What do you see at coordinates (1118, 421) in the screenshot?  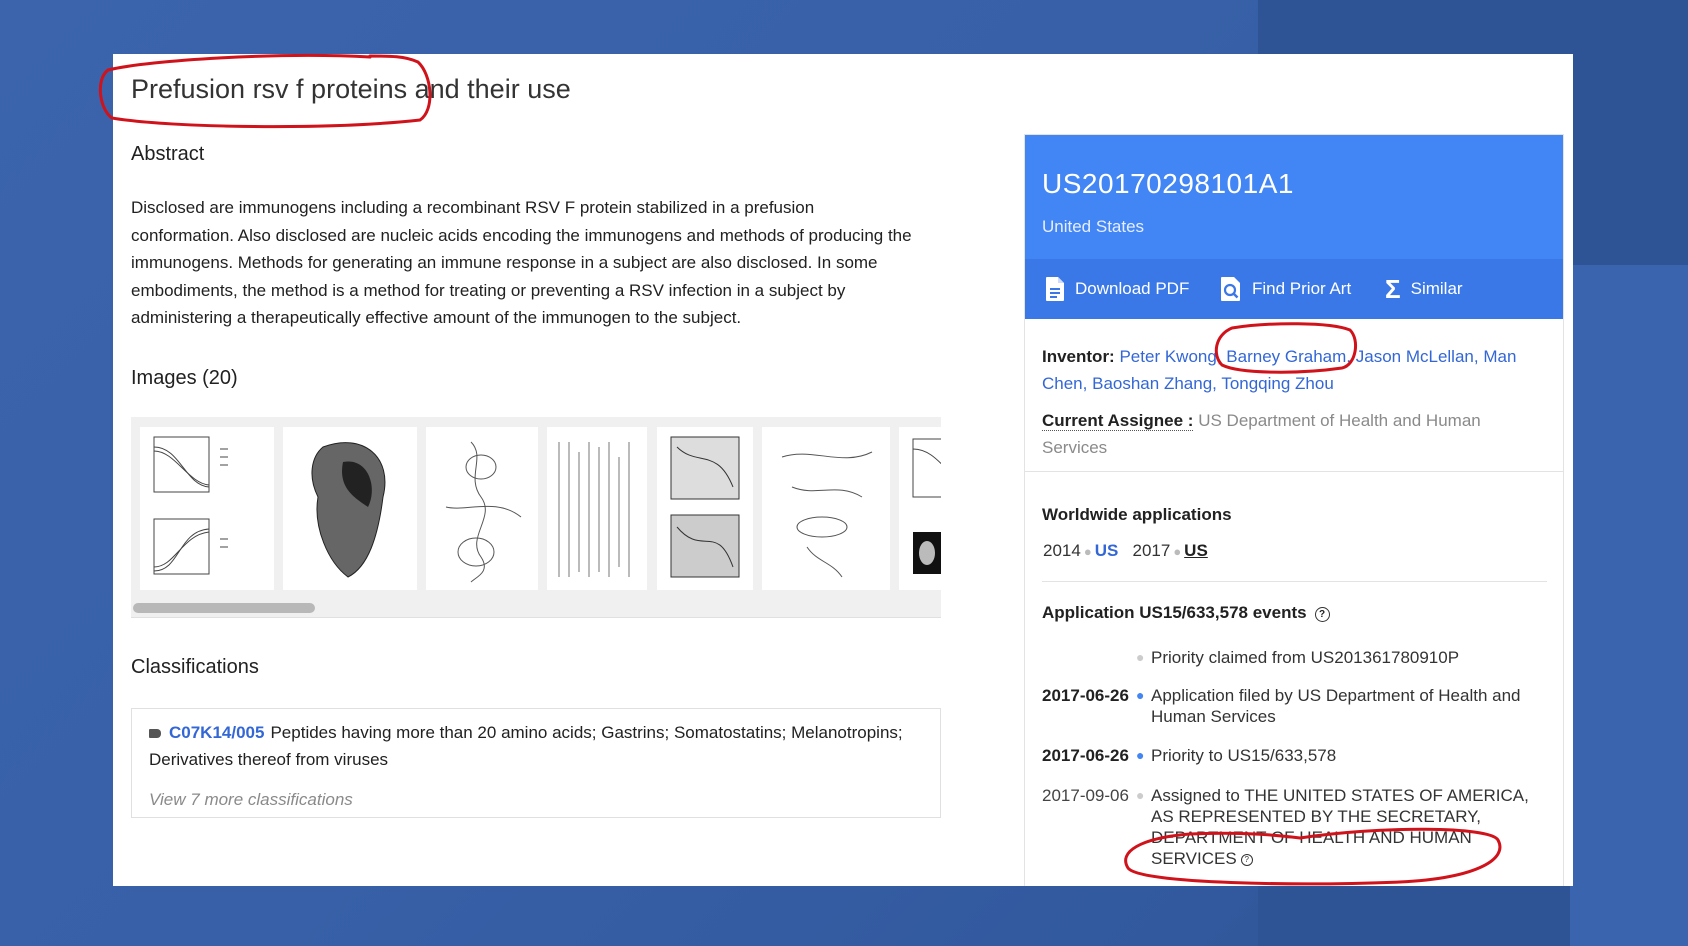 I see `assignee-label: Current Assignee :` at bounding box center [1118, 421].